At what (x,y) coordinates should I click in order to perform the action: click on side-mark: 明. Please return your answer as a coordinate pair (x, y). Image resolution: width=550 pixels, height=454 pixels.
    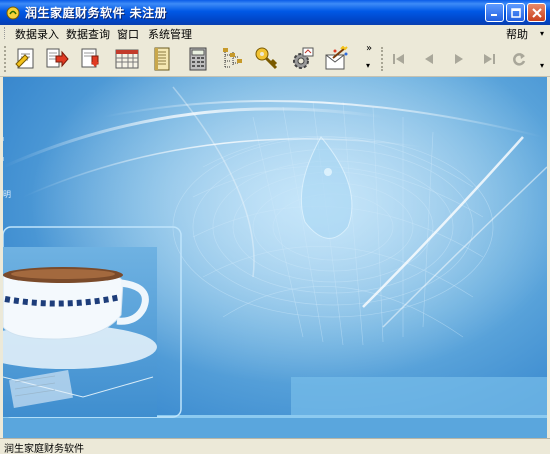
    Looking at the image, I should click on (7, 194).